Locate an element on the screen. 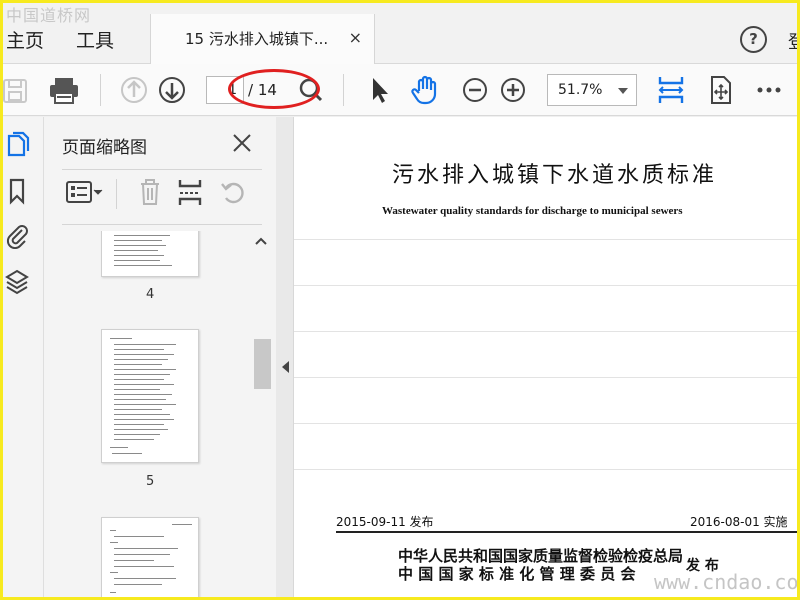 This screenshot has width=800, height=600. thumbnail-page-number: 4 is located at coordinates (150, 294).